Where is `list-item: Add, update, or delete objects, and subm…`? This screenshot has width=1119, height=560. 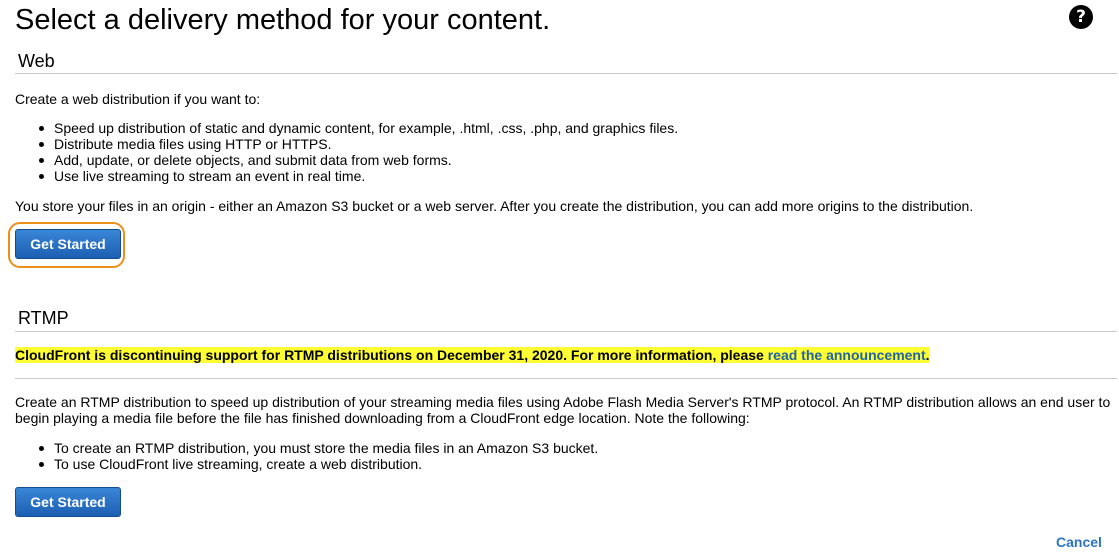
list-item: Add, update, or delete objects, and subm… is located at coordinates (357, 160).